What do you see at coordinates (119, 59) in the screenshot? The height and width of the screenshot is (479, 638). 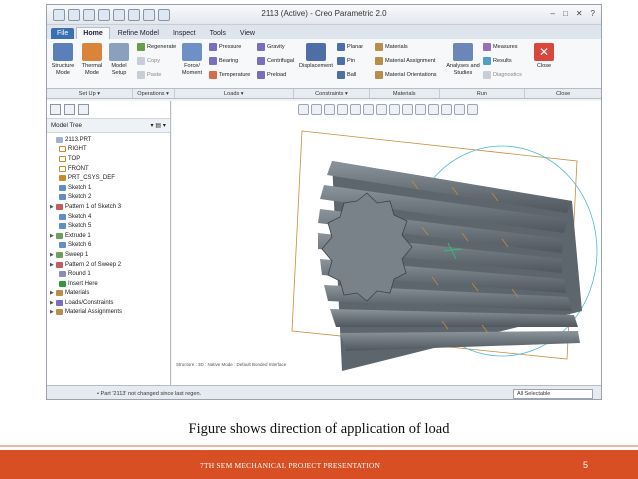 I see `model-setup-button: Model Setup` at bounding box center [119, 59].